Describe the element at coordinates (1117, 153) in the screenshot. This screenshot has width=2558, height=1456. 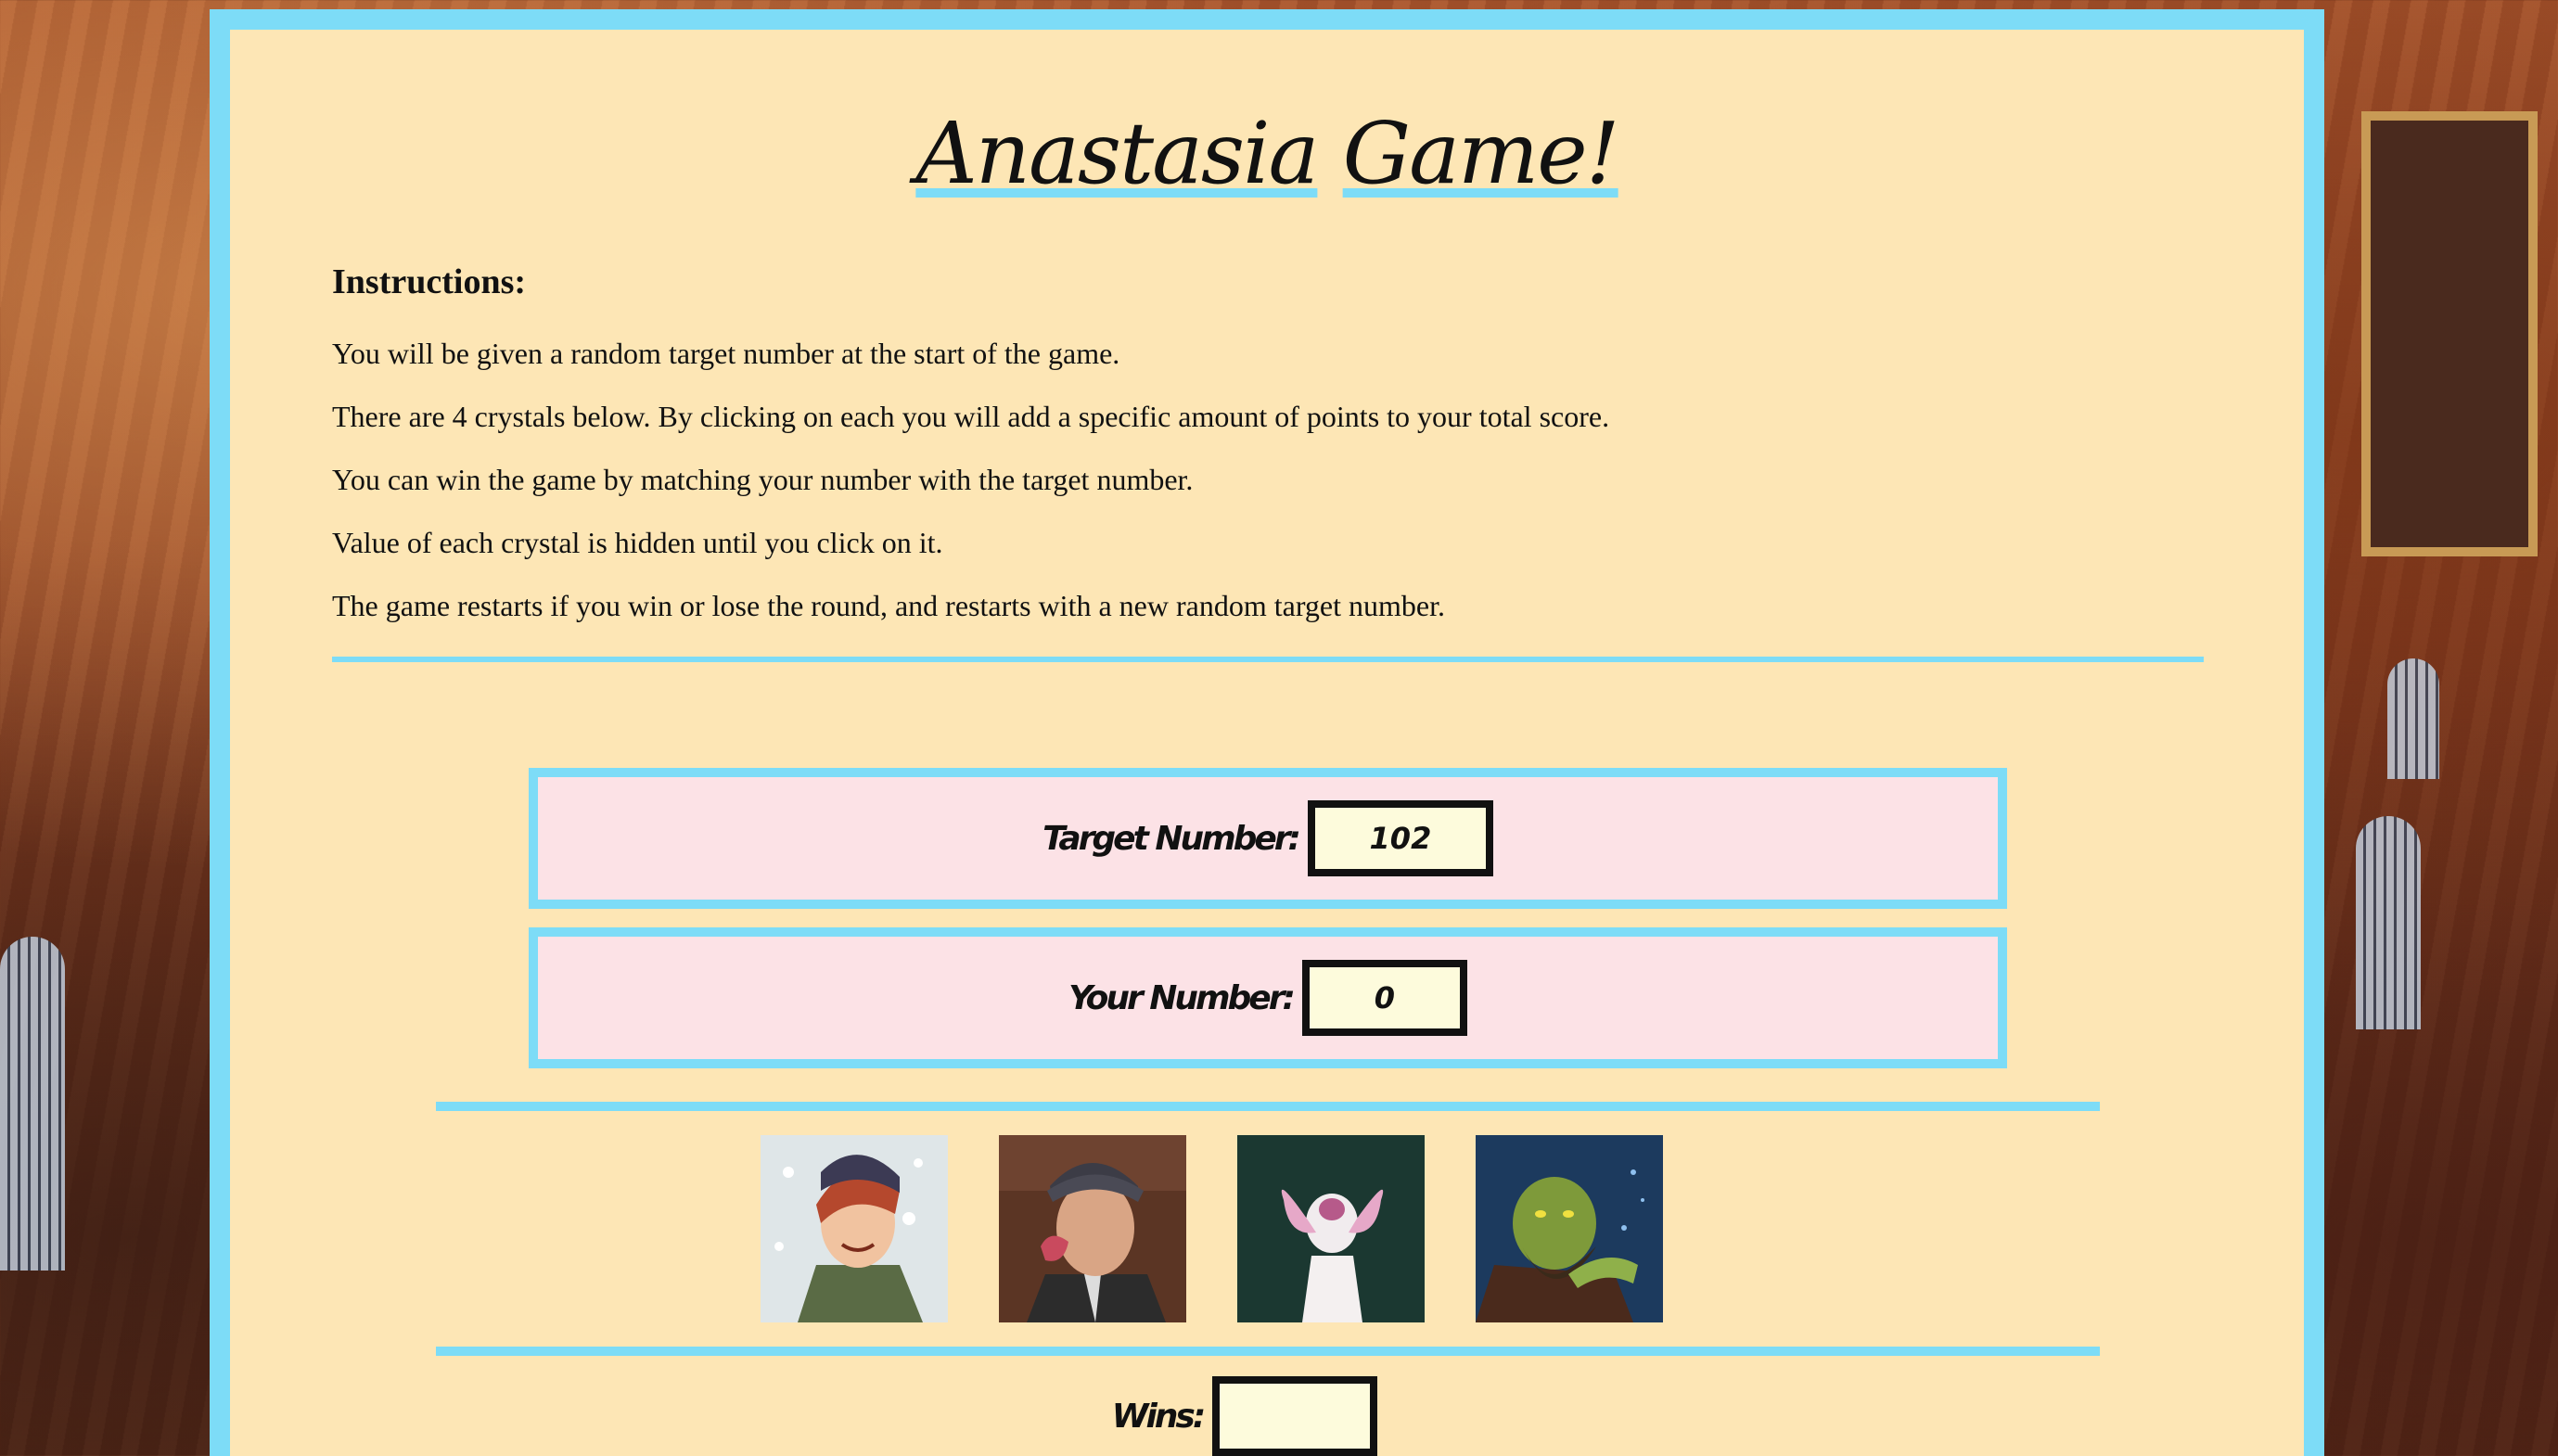
I see `title-word-anastasia: Anastasia` at that location.